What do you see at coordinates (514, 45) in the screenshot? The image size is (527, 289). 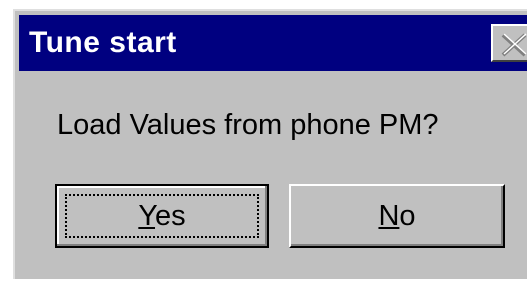 I see `close-icon` at bounding box center [514, 45].